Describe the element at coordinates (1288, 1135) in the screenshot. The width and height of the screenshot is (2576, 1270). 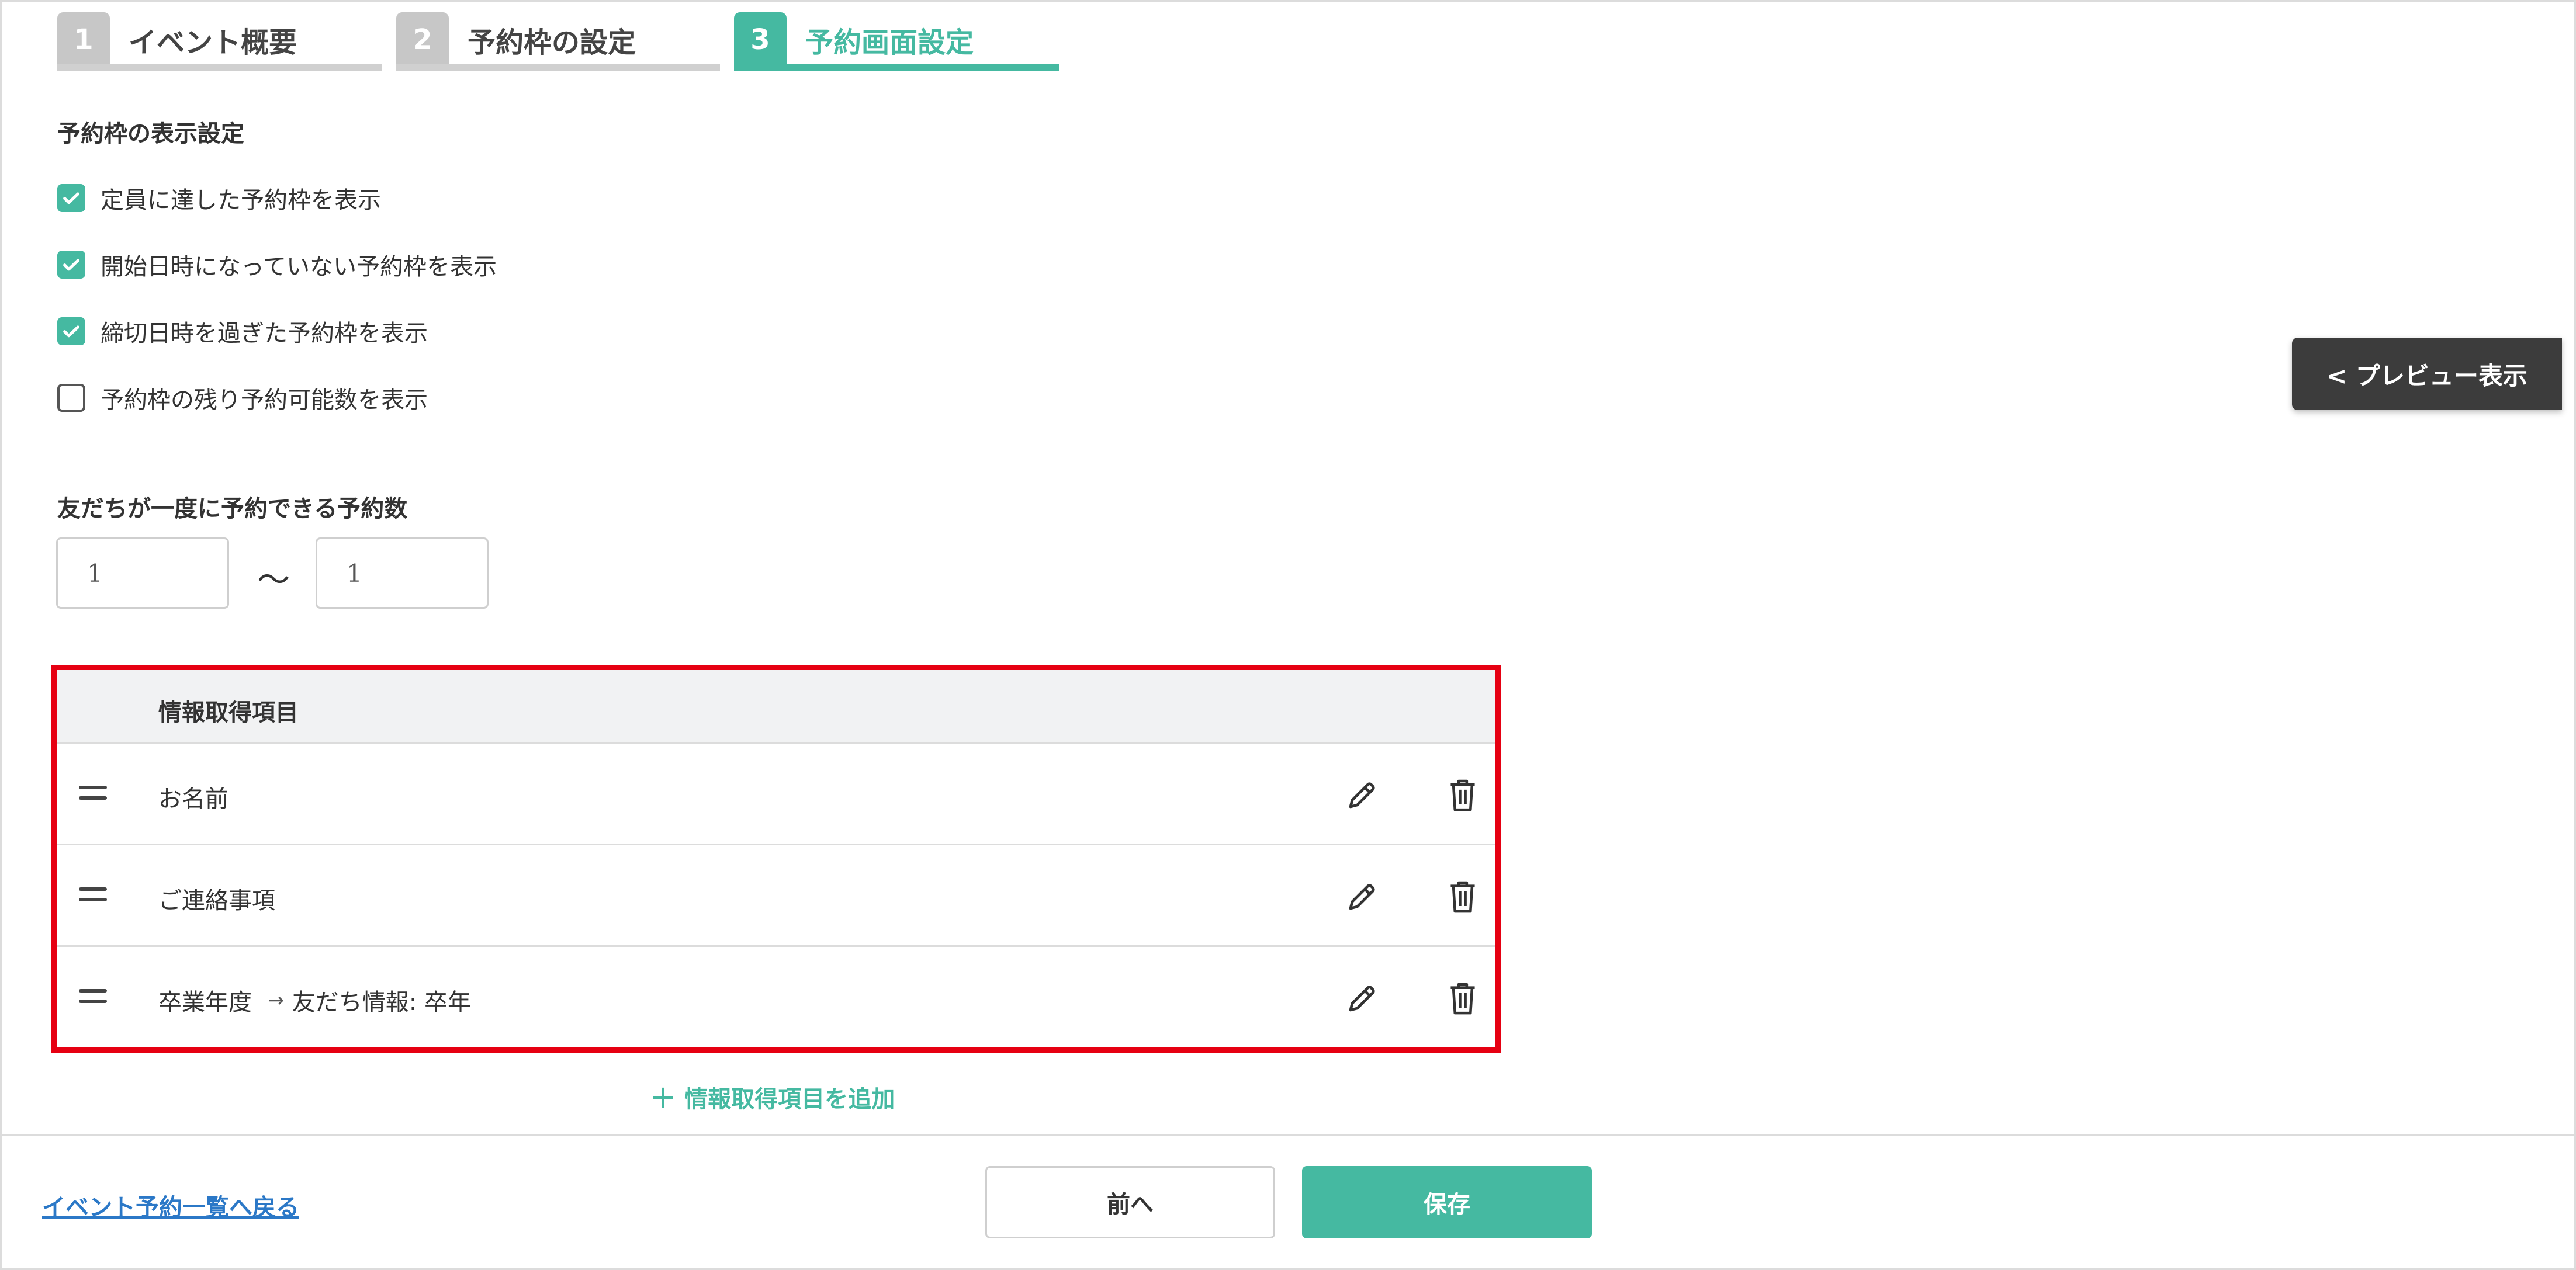
I see `footer-divider` at that location.